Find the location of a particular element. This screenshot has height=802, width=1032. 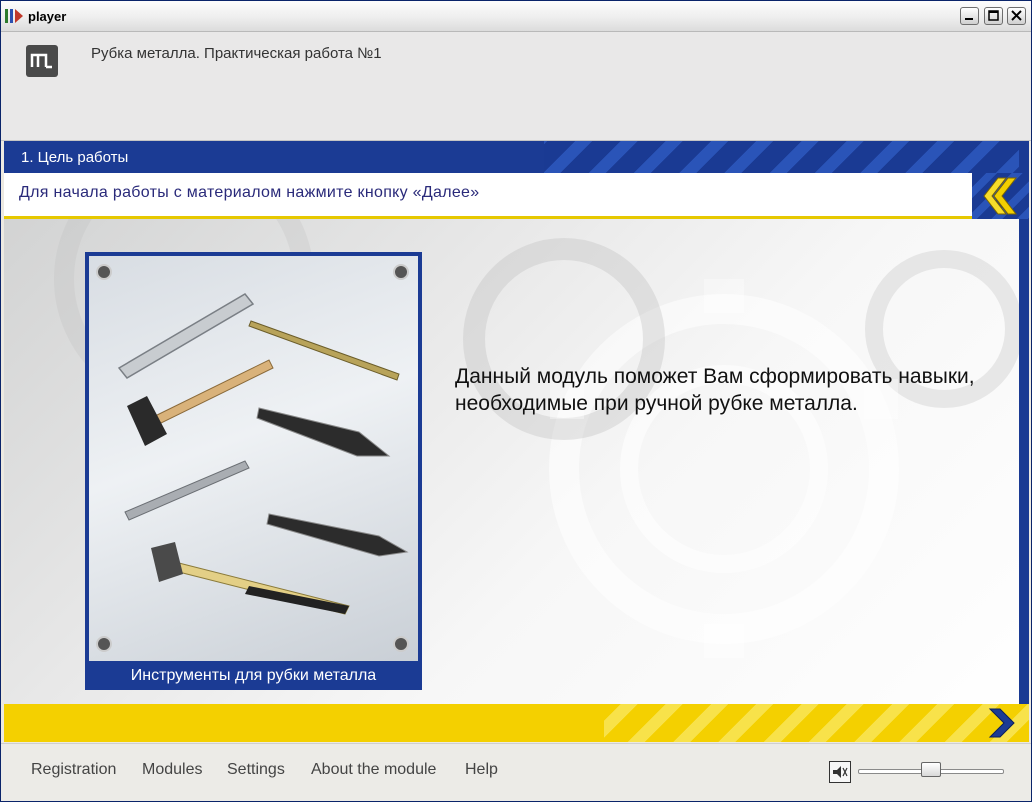

app-icon is located at coordinates (14, 16).